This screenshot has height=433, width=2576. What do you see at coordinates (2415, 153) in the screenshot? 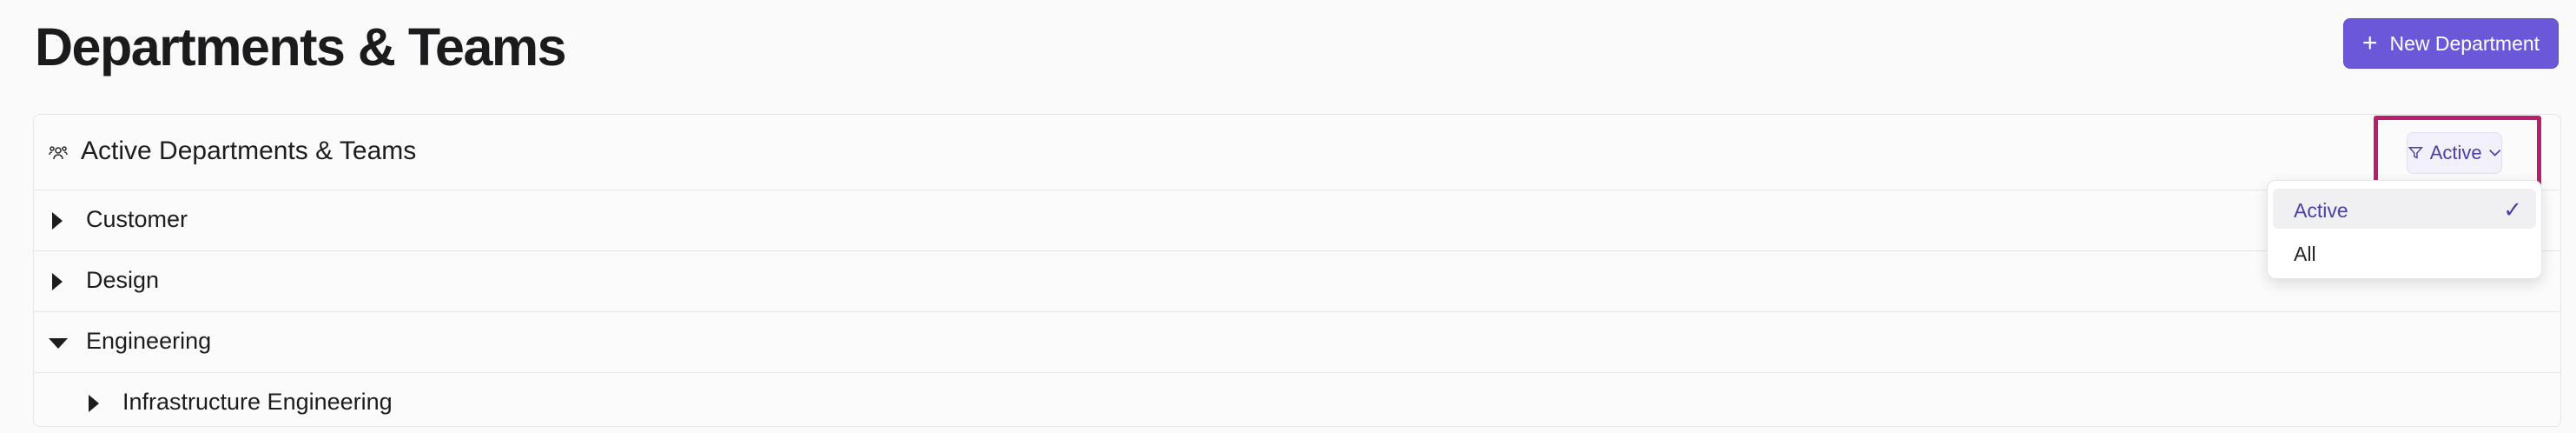
I see `filter-icon` at bounding box center [2415, 153].